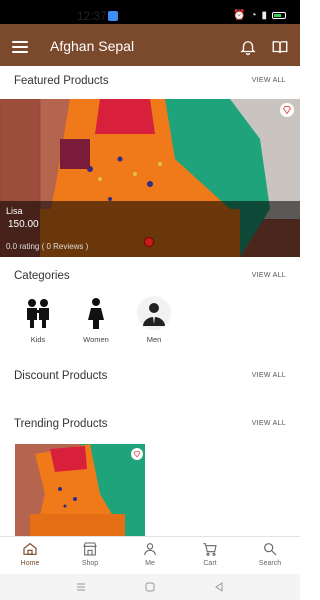 The image size is (320, 600). Describe the element at coordinates (150, 426) in the screenshot. I see `trending-header: Trending Products VIEW ALL` at that location.